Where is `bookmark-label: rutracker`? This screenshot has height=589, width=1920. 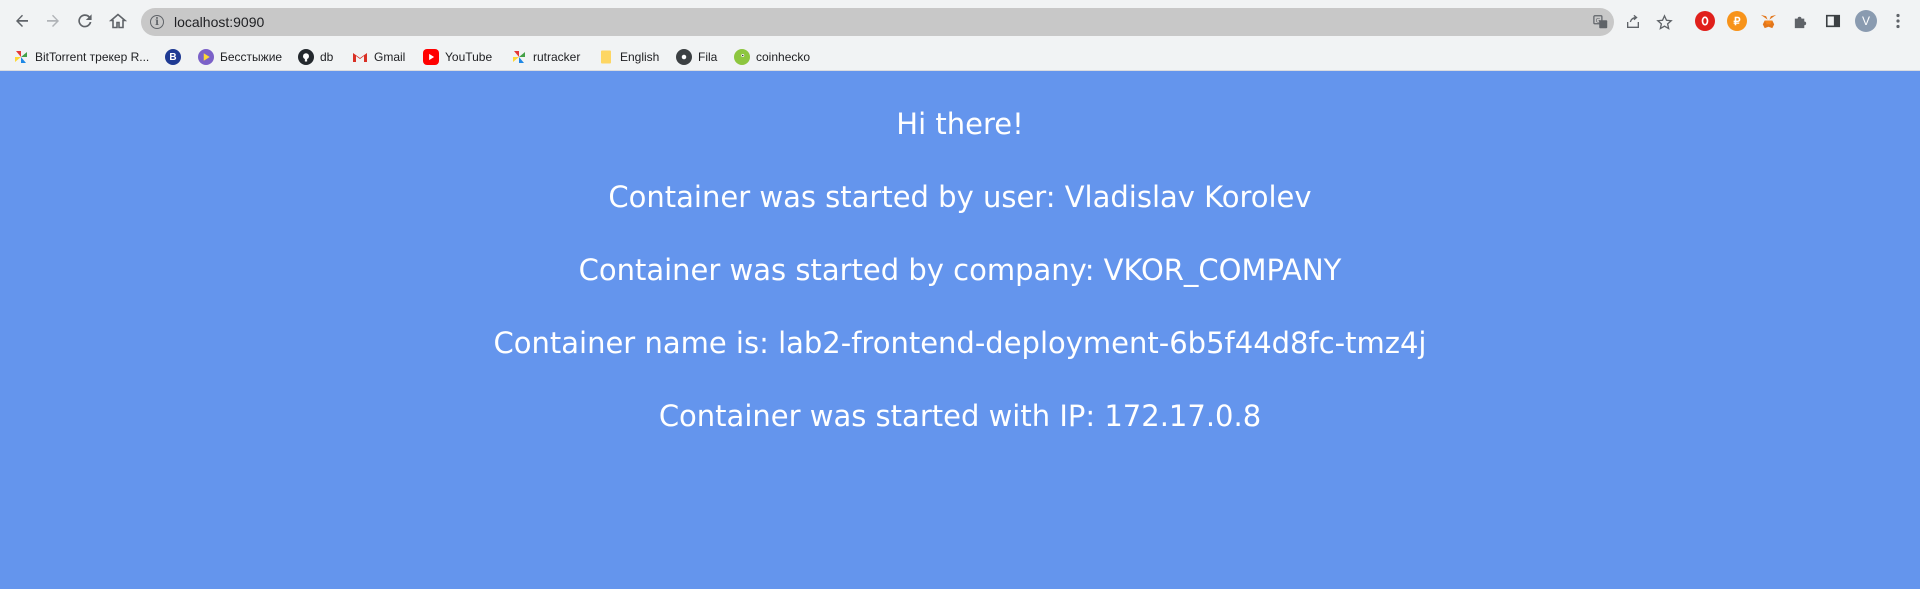 bookmark-label: rutracker is located at coordinates (557, 57).